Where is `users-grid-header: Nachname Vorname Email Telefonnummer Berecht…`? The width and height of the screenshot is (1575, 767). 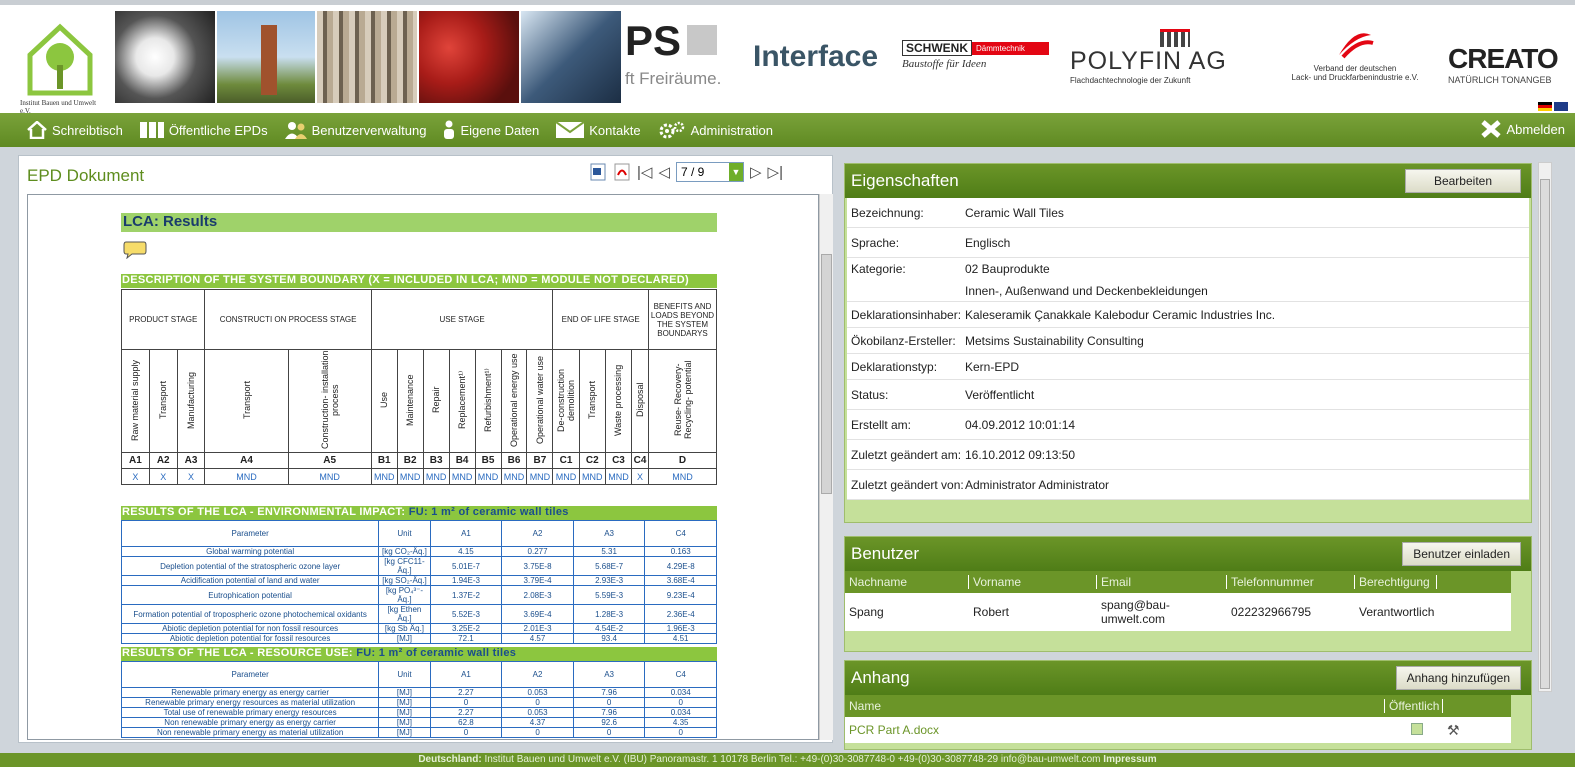 users-grid-header: Nachname Vorname Email Telefonnummer Berecht… is located at coordinates (1178, 582).